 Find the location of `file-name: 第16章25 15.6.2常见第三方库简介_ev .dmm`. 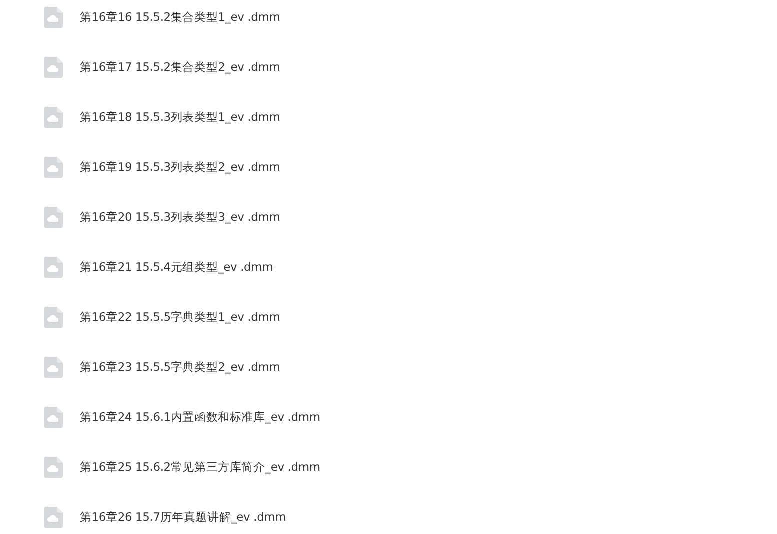

file-name: 第16章25 15.6.2常见第三方库简介_ev .dmm is located at coordinates (200, 467).